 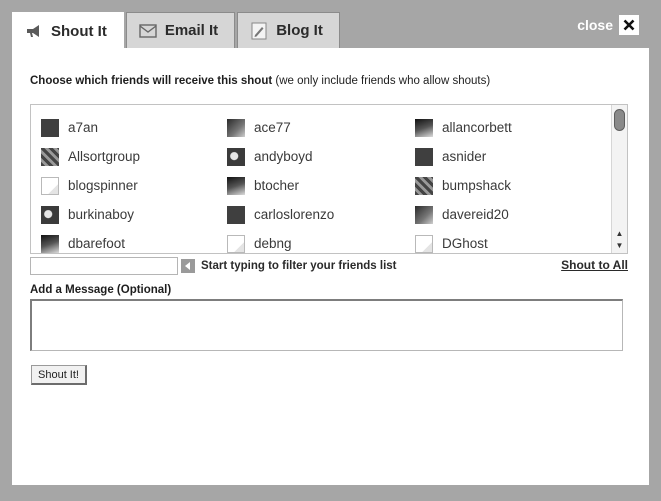 What do you see at coordinates (79, 31) in the screenshot?
I see `tab-label: Shout It` at bounding box center [79, 31].